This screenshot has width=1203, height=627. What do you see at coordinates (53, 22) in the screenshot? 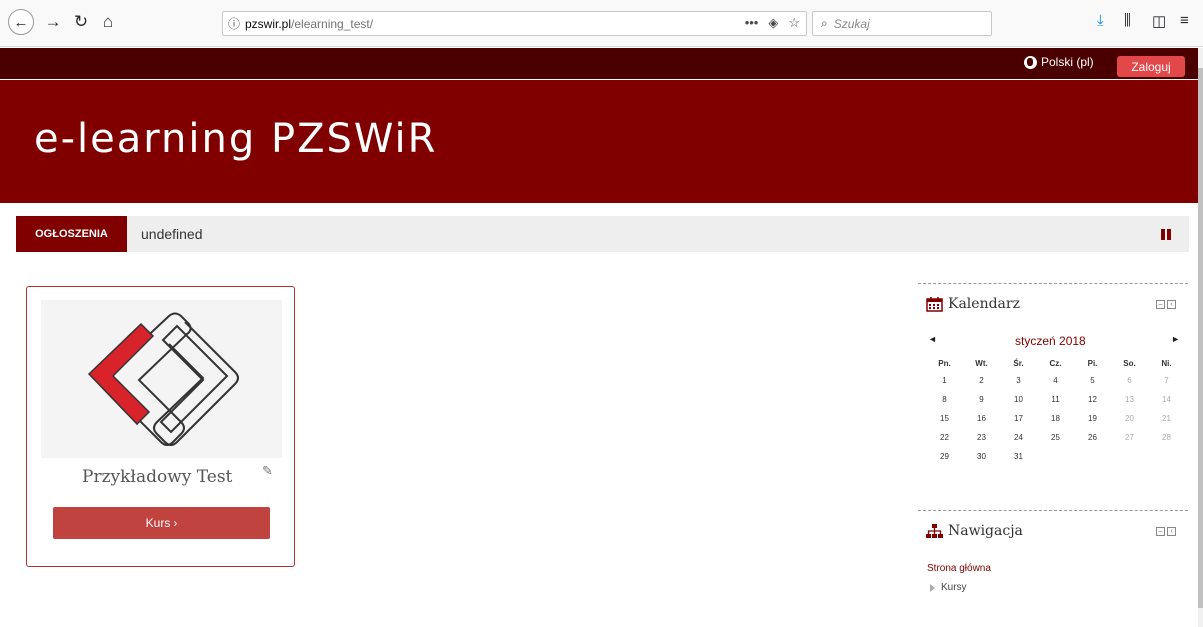
I see `forward-arrow-icon: →` at bounding box center [53, 22].